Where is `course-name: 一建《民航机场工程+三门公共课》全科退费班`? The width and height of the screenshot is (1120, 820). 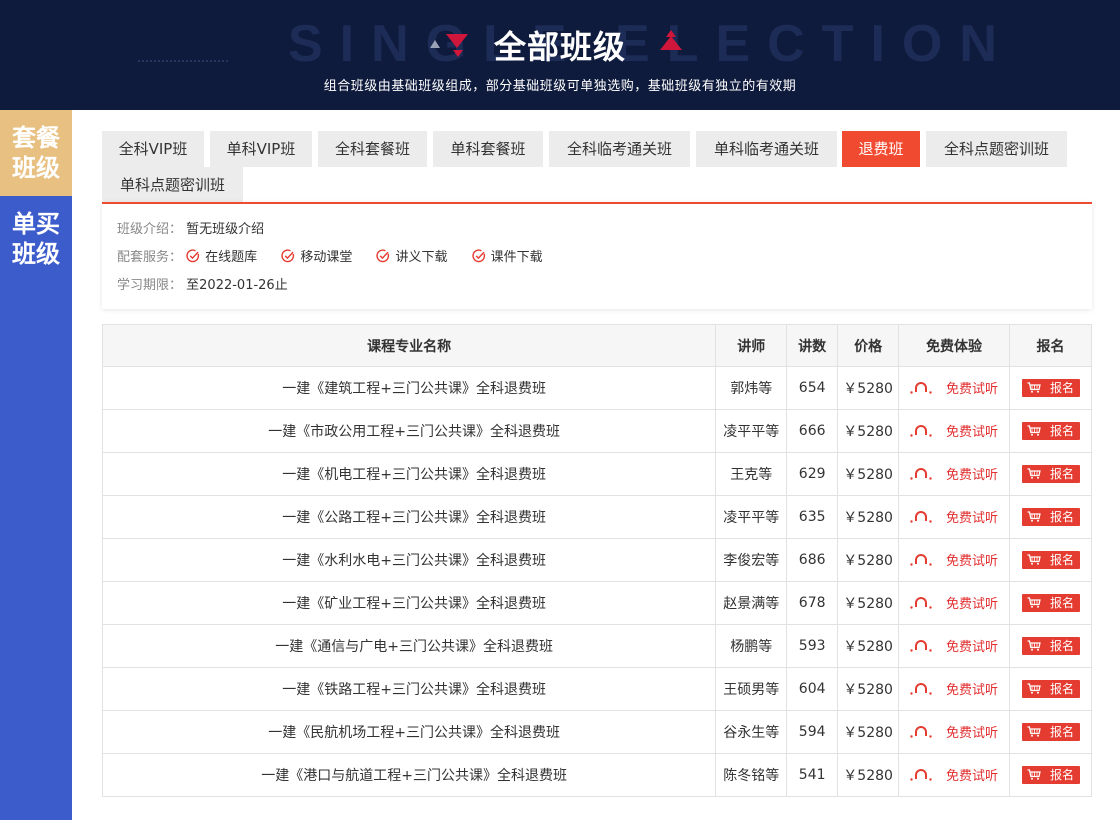
course-name: 一建《民航机场工程+三门公共课》全科退费班 is located at coordinates (409, 732).